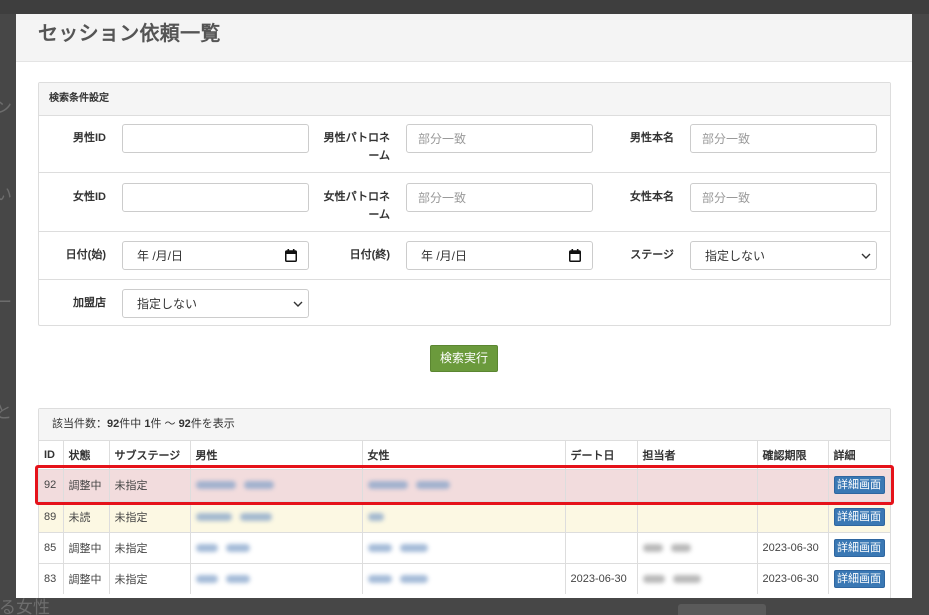 The width and height of the screenshot is (929, 615). I want to click on result-summary: 該当件数：92件中 1件 ～ 92件を表示, so click(464, 425).